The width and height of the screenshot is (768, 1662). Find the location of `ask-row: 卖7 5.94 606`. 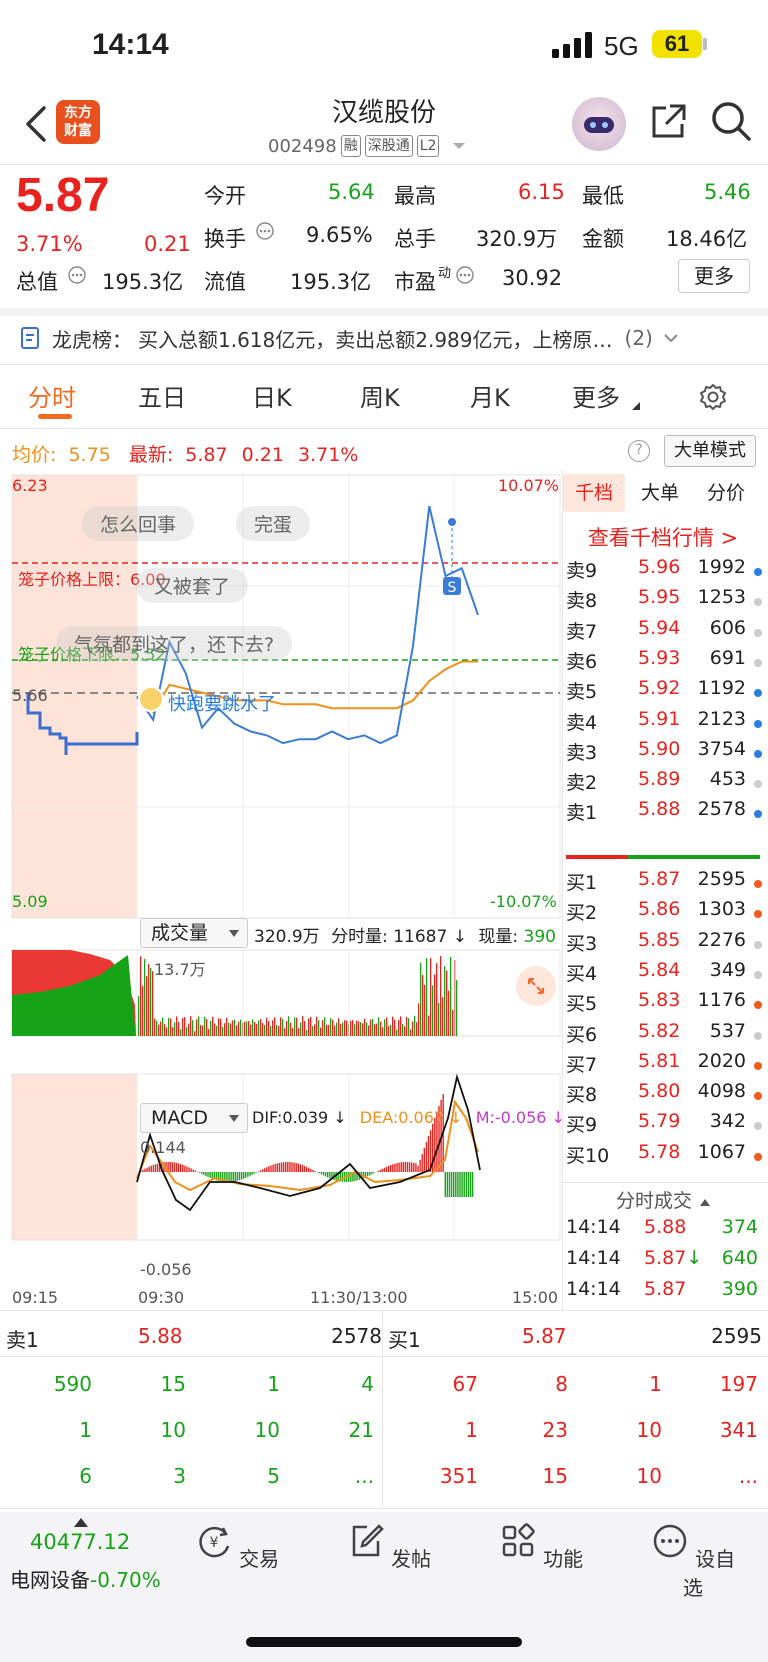

ask-row: 卖7 5.94 606 is located at coordinates (663, 633).